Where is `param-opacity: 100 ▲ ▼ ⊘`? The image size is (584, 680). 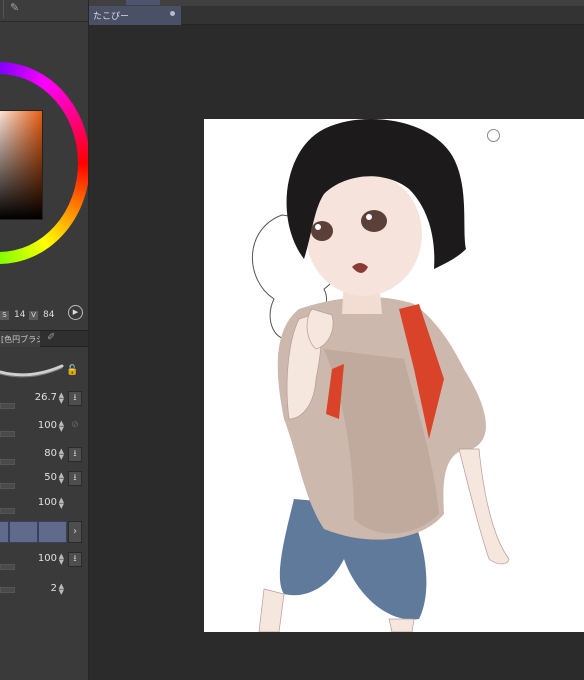
param-opacity: 100 ▲ ▼ ⊘ is located at coordinates (44, 429).